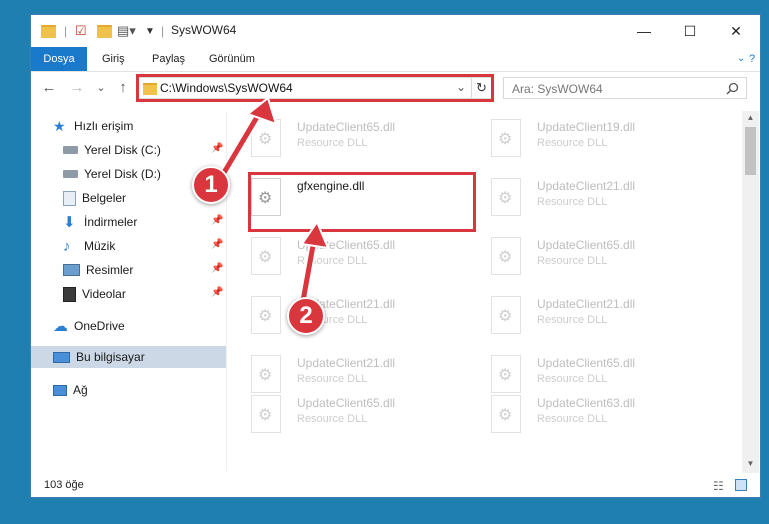 This screenshot has height=524, width=769. I want to click on annotation-arrows, so click(273, 201).